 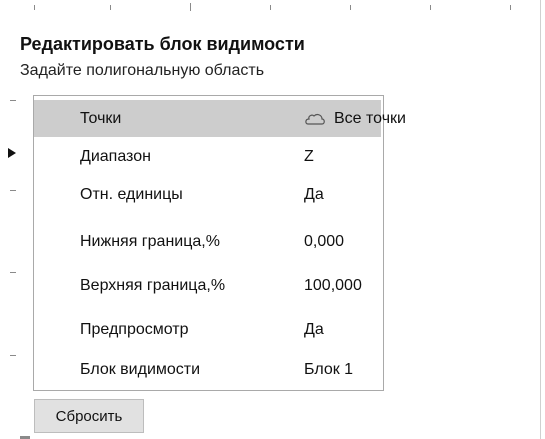 I want to click on property-value: Все точки, so click(x=355, y=119).